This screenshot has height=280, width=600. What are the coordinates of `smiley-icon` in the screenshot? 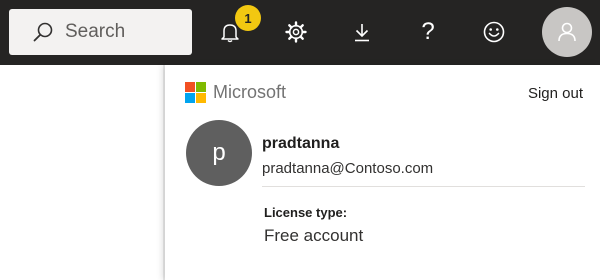 It's located at (494, 32).